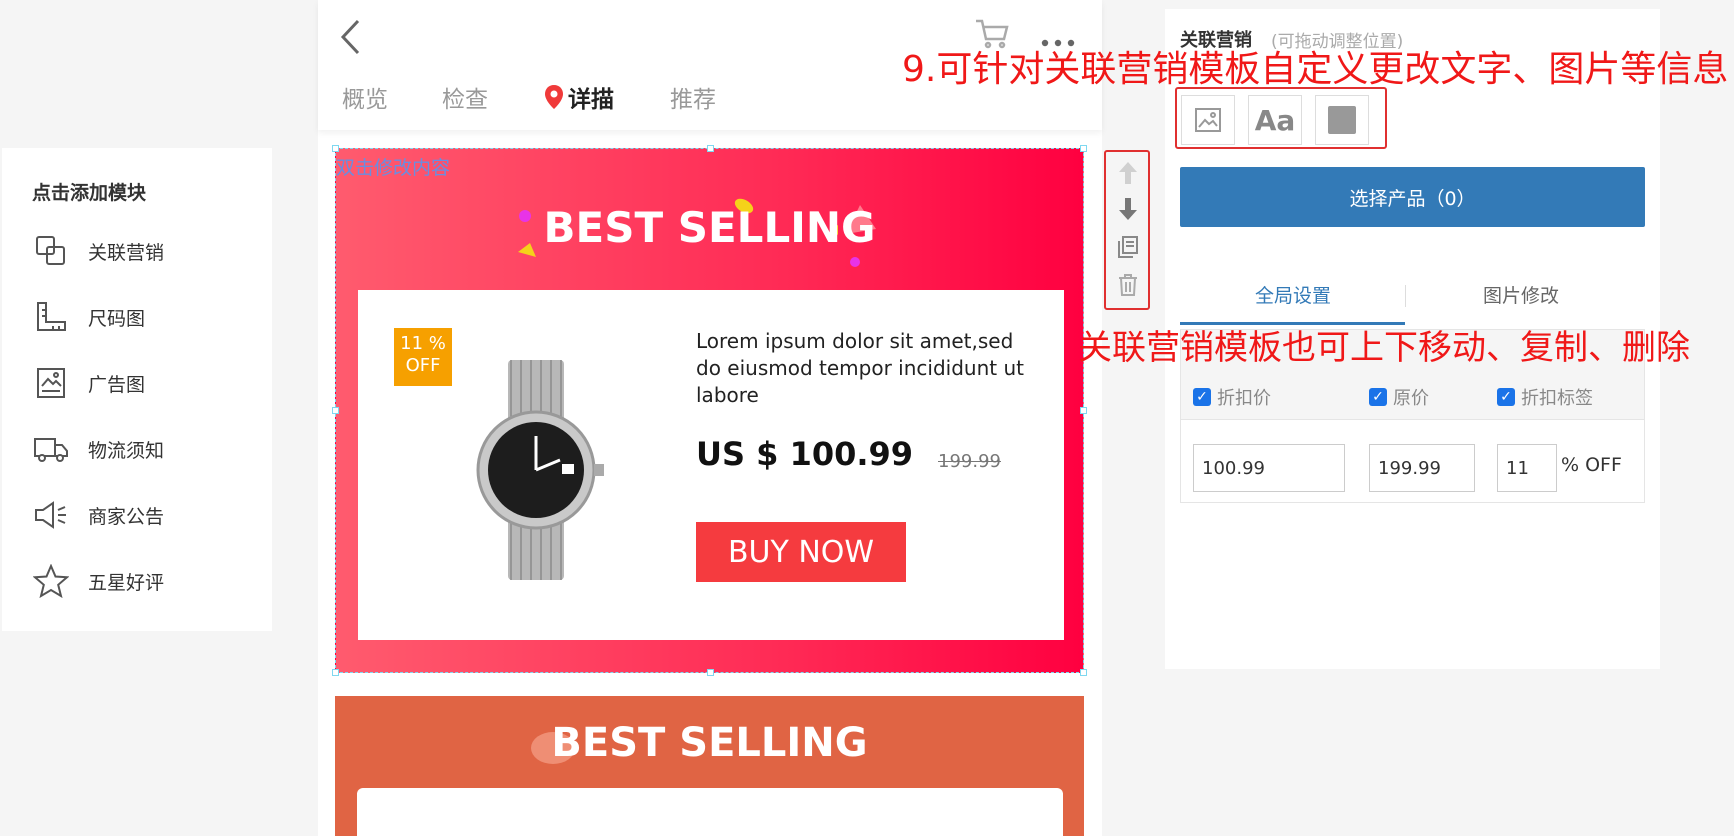  I want to click on truck-icon, so click(51, 449).